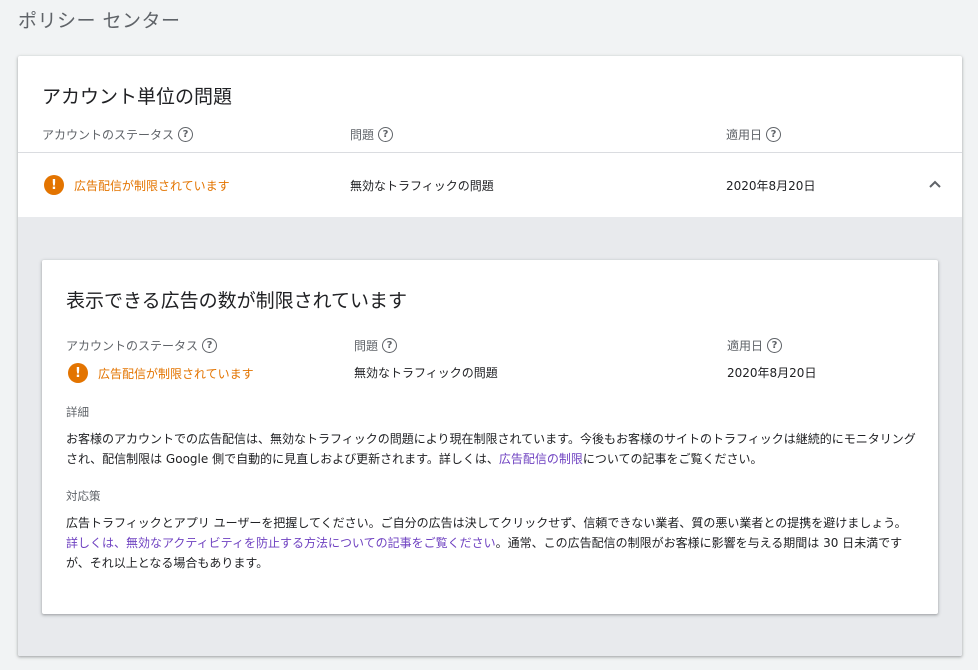 This screenshot has width=978, height=670. Describe the element at coordinates (99, 21) in the screenshot. I see `page-title: ポリシー センター` at that location.